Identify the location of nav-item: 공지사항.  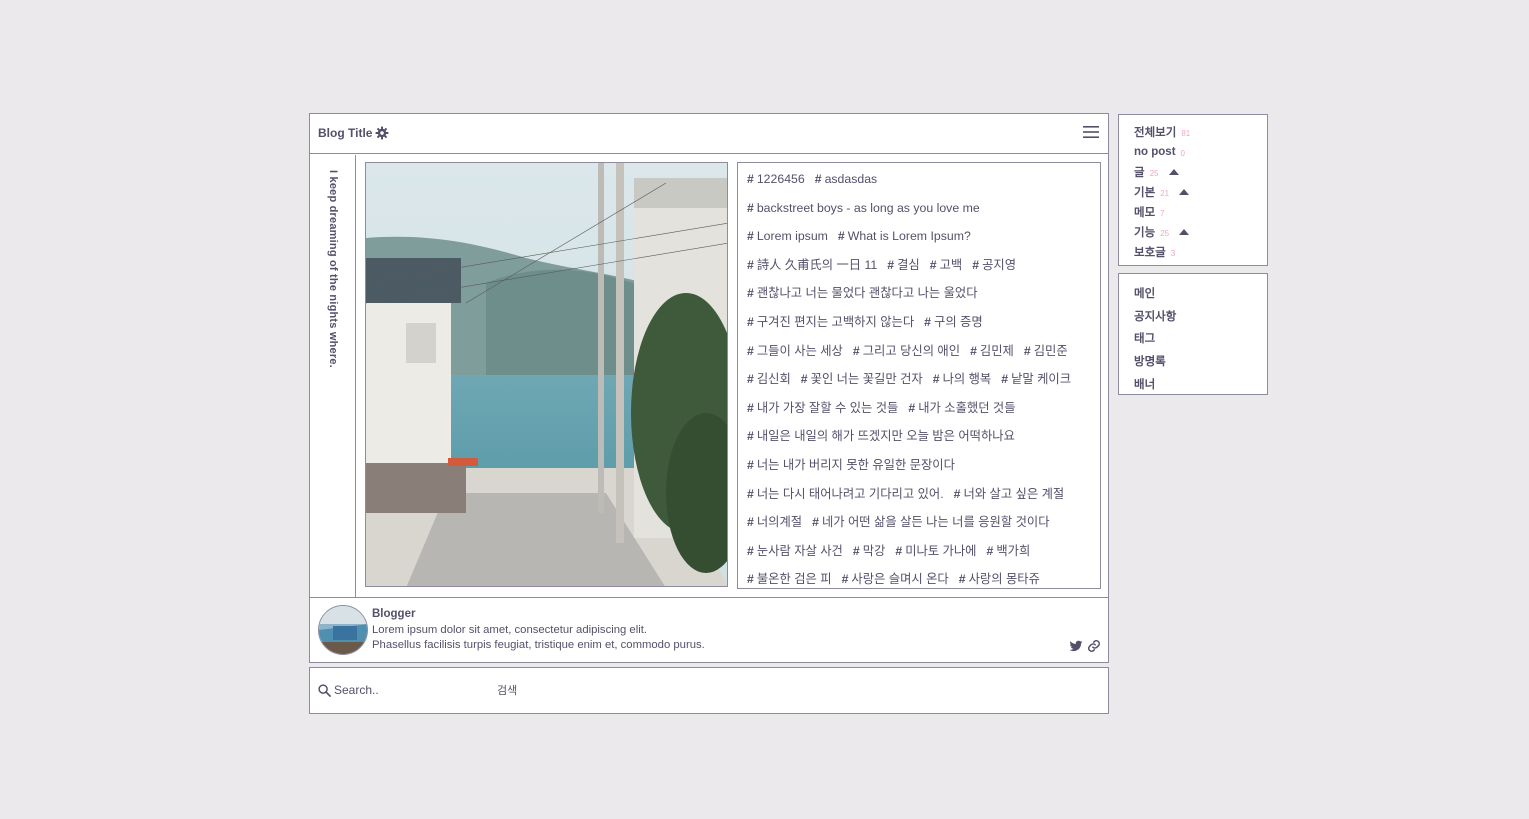
(1200, 316).